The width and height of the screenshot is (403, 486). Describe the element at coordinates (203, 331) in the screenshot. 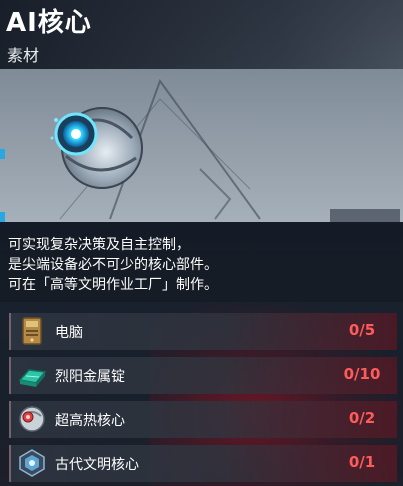

I see `material-row-computer: 电脑 0/5` at that location.